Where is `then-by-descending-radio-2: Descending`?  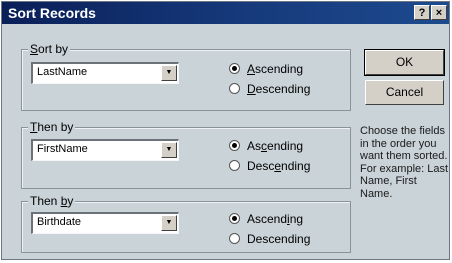 then-by-descending-radio-2: Descending is located at coordinates (269, 239).